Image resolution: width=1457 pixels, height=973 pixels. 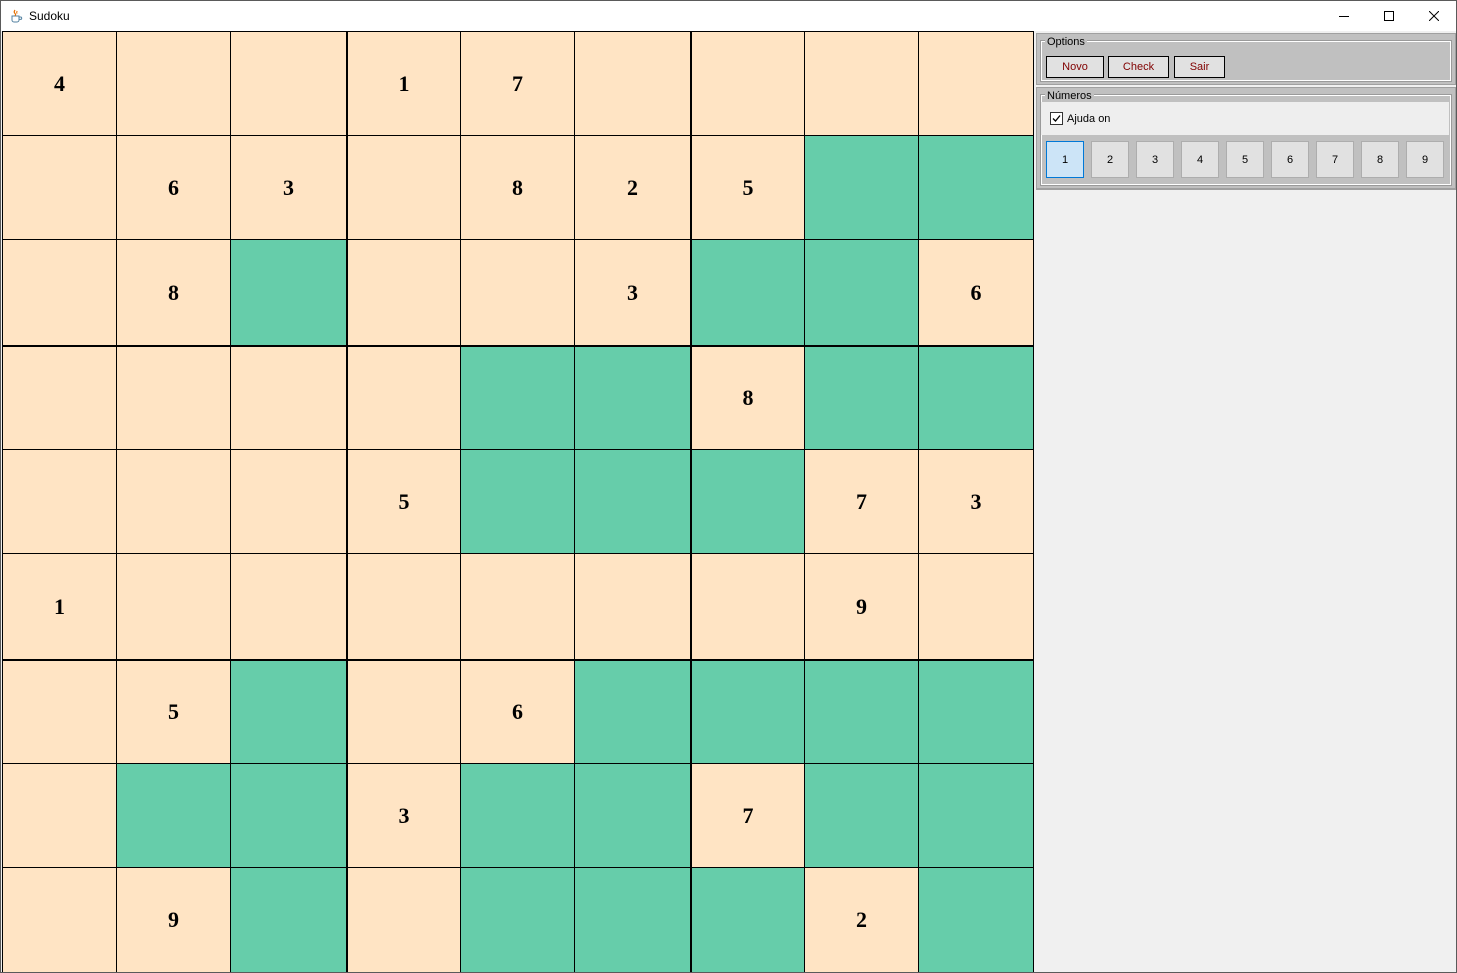 I want to click on sudoku-cell: 4, so click(x=59, y=83).